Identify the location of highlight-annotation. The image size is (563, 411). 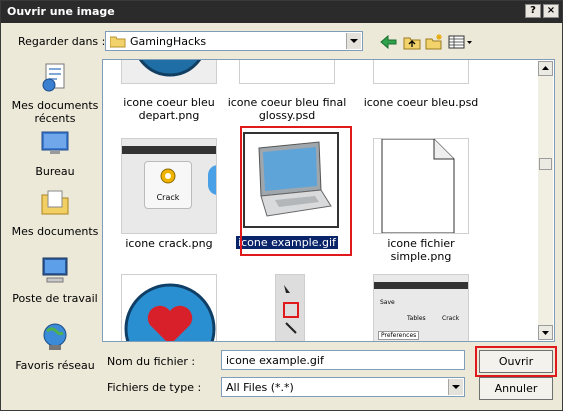
(296, 191).